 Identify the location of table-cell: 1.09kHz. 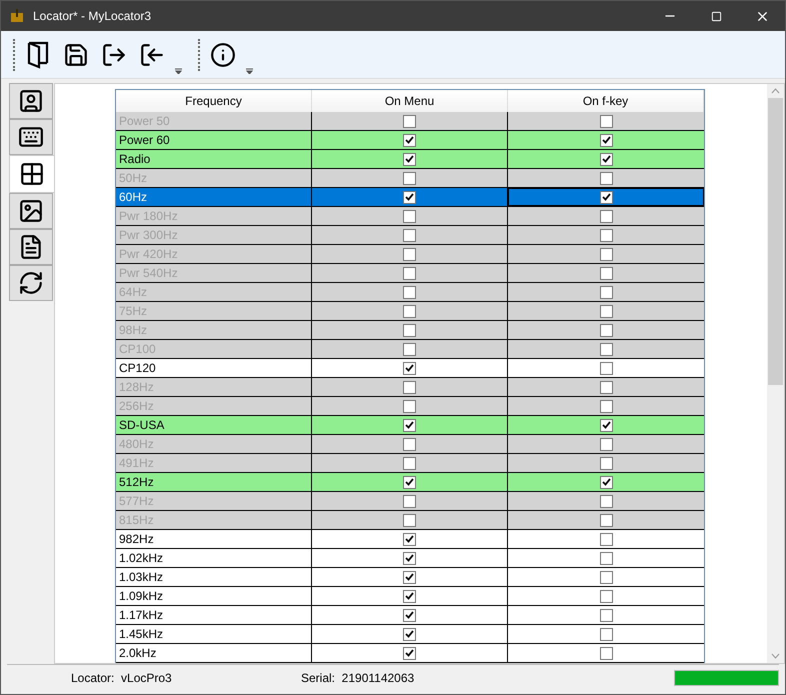
(214, 596).